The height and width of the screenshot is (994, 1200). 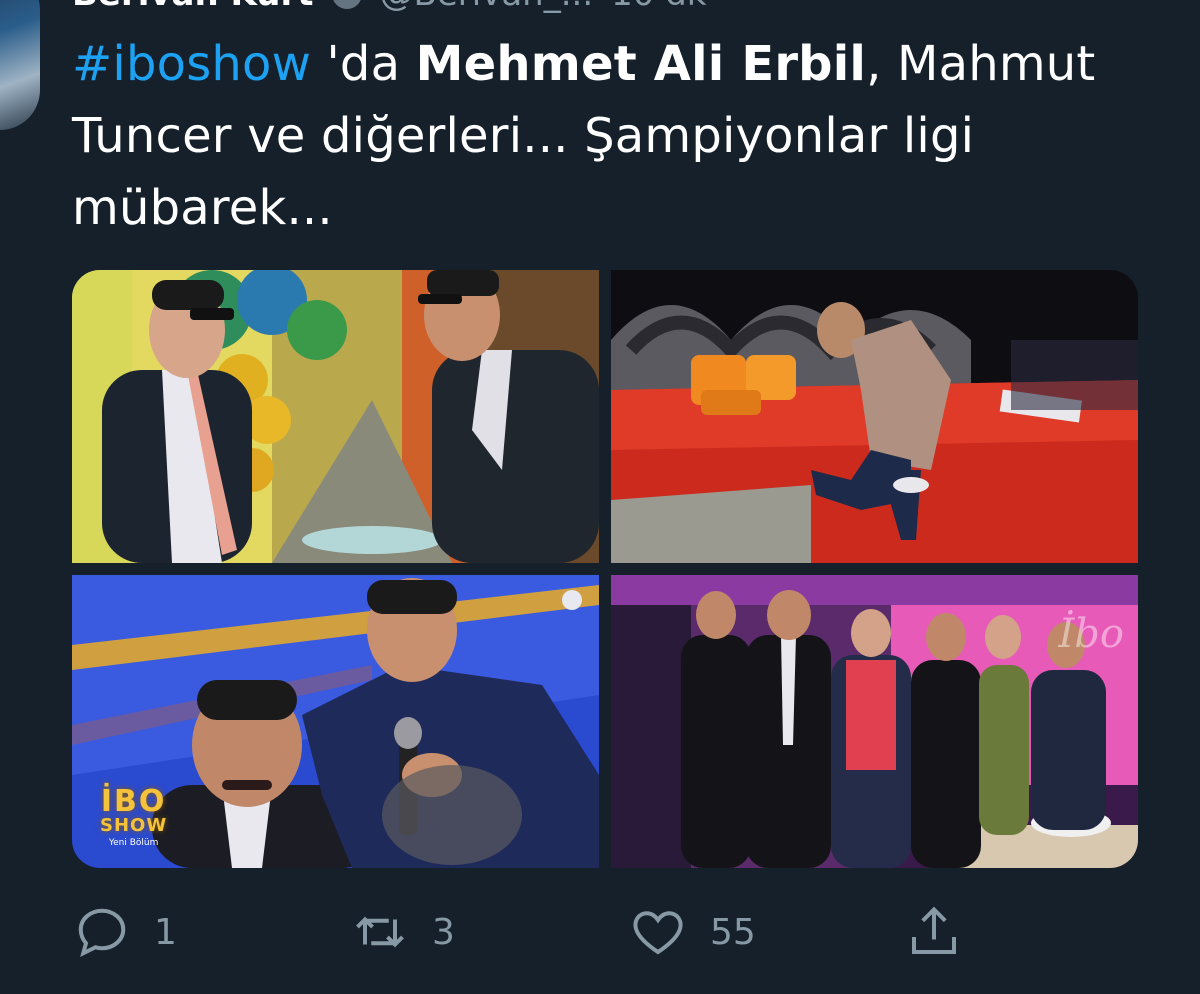 What do you see at coordinates (191, 64) in the screenshot?
I see `hashtag-link: #iboshow` at bounding box center [191, 64].